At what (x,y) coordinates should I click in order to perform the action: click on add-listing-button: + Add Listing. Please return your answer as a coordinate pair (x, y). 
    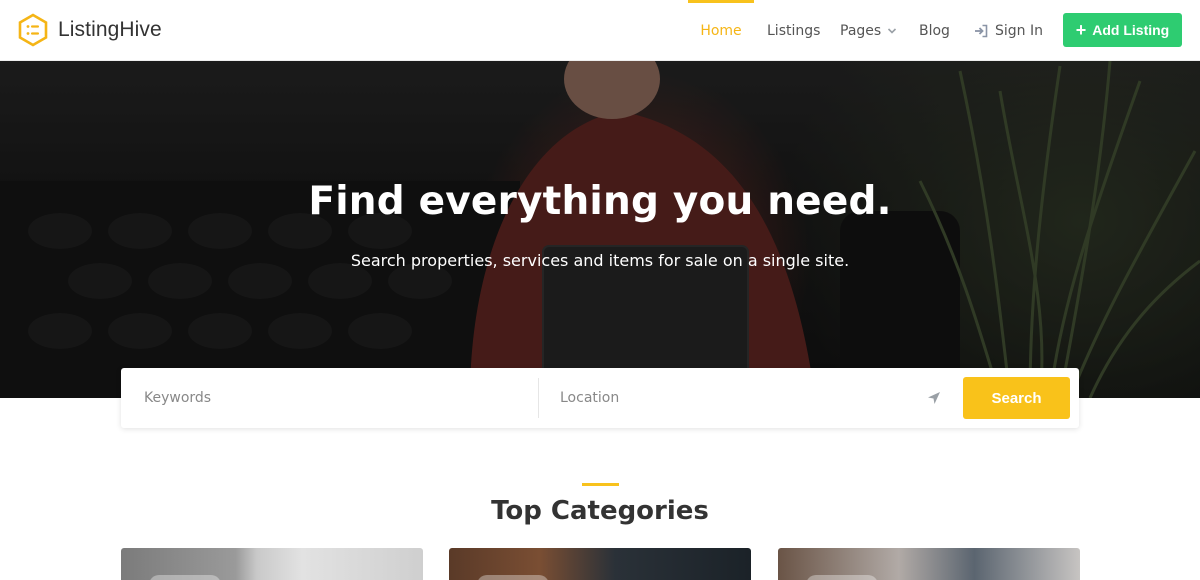
    Looking at the image, I should click on (1122, 30).